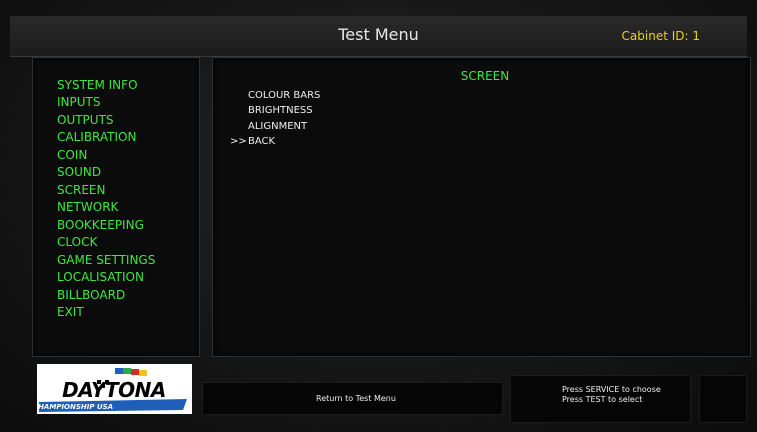 Image resolution: width=757 pixels, height=432 pixels. Describe the element at coordinates (91, 295) in the screenshot. I see `sidebar-item-billboard: BILLBOARD` at that location.